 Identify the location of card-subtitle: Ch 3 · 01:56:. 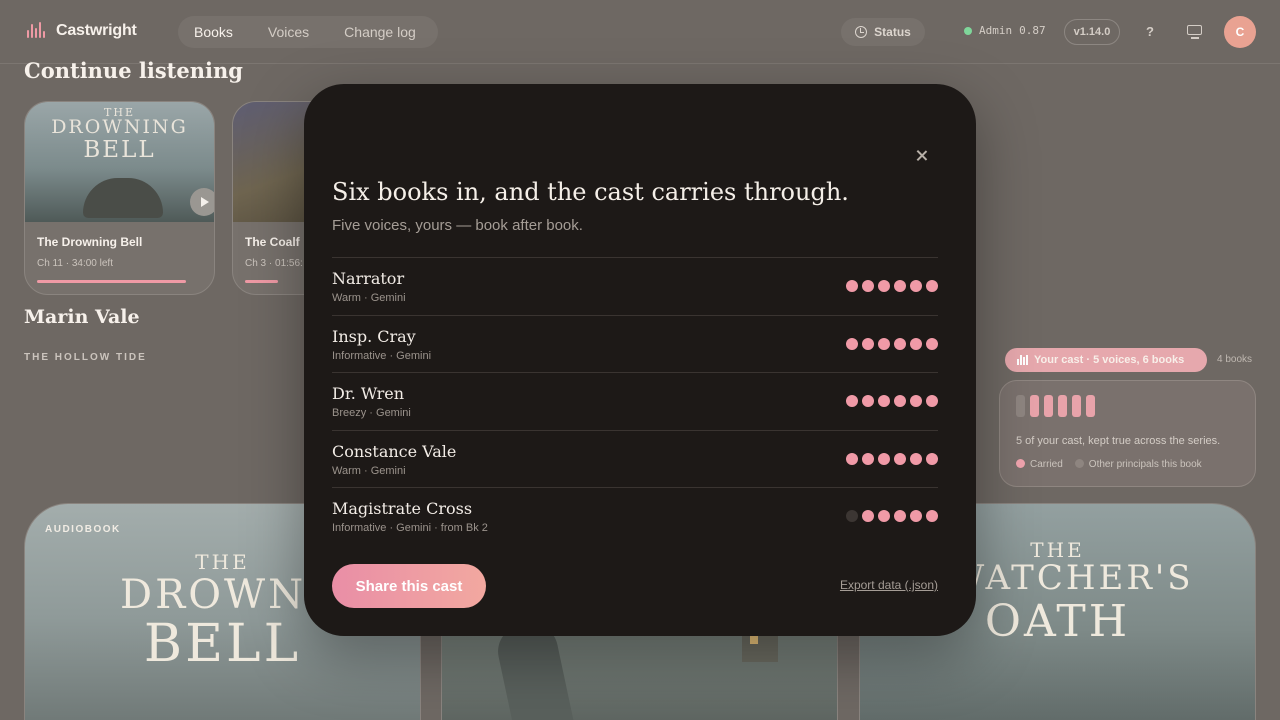
(274, 263).